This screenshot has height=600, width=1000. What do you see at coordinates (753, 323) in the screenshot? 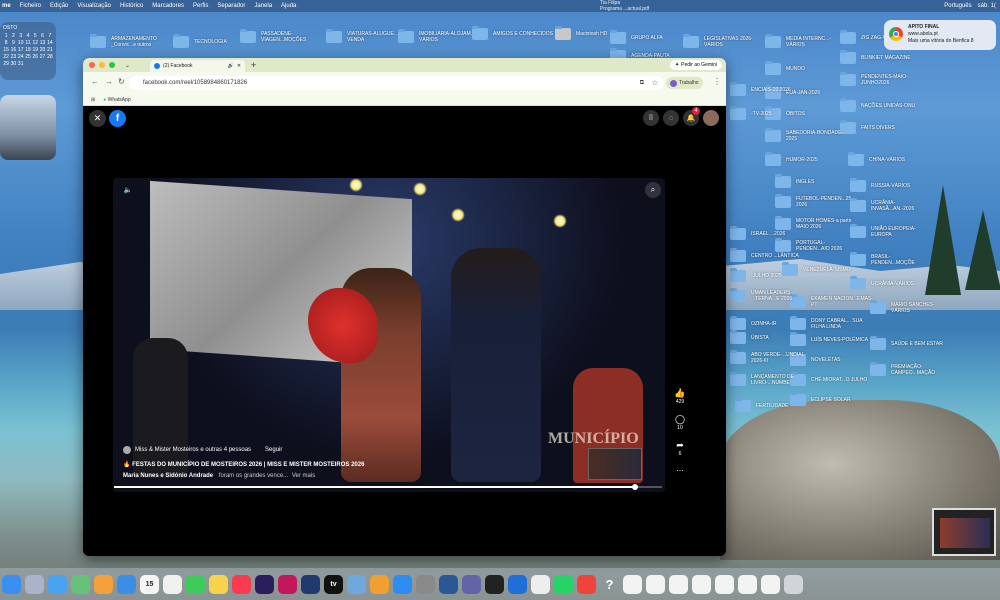
I see `desktop-folder: OZINHA-IR` at bounding box center [753, 323].